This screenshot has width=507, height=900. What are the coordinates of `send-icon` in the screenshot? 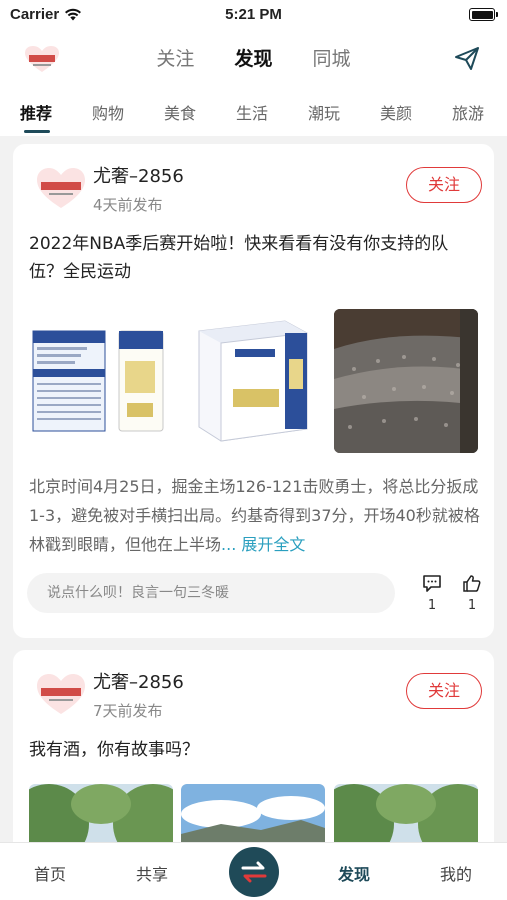 It's located at (467, 58).